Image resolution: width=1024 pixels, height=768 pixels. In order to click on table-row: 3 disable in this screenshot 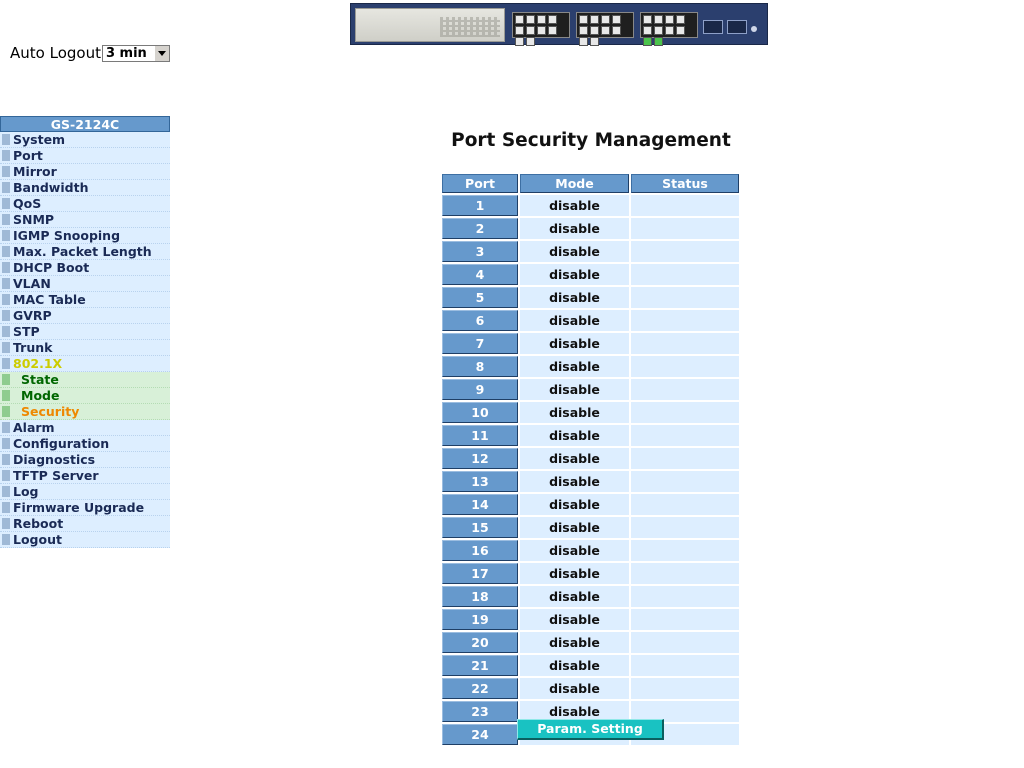, I will do `click(590, 251)`.